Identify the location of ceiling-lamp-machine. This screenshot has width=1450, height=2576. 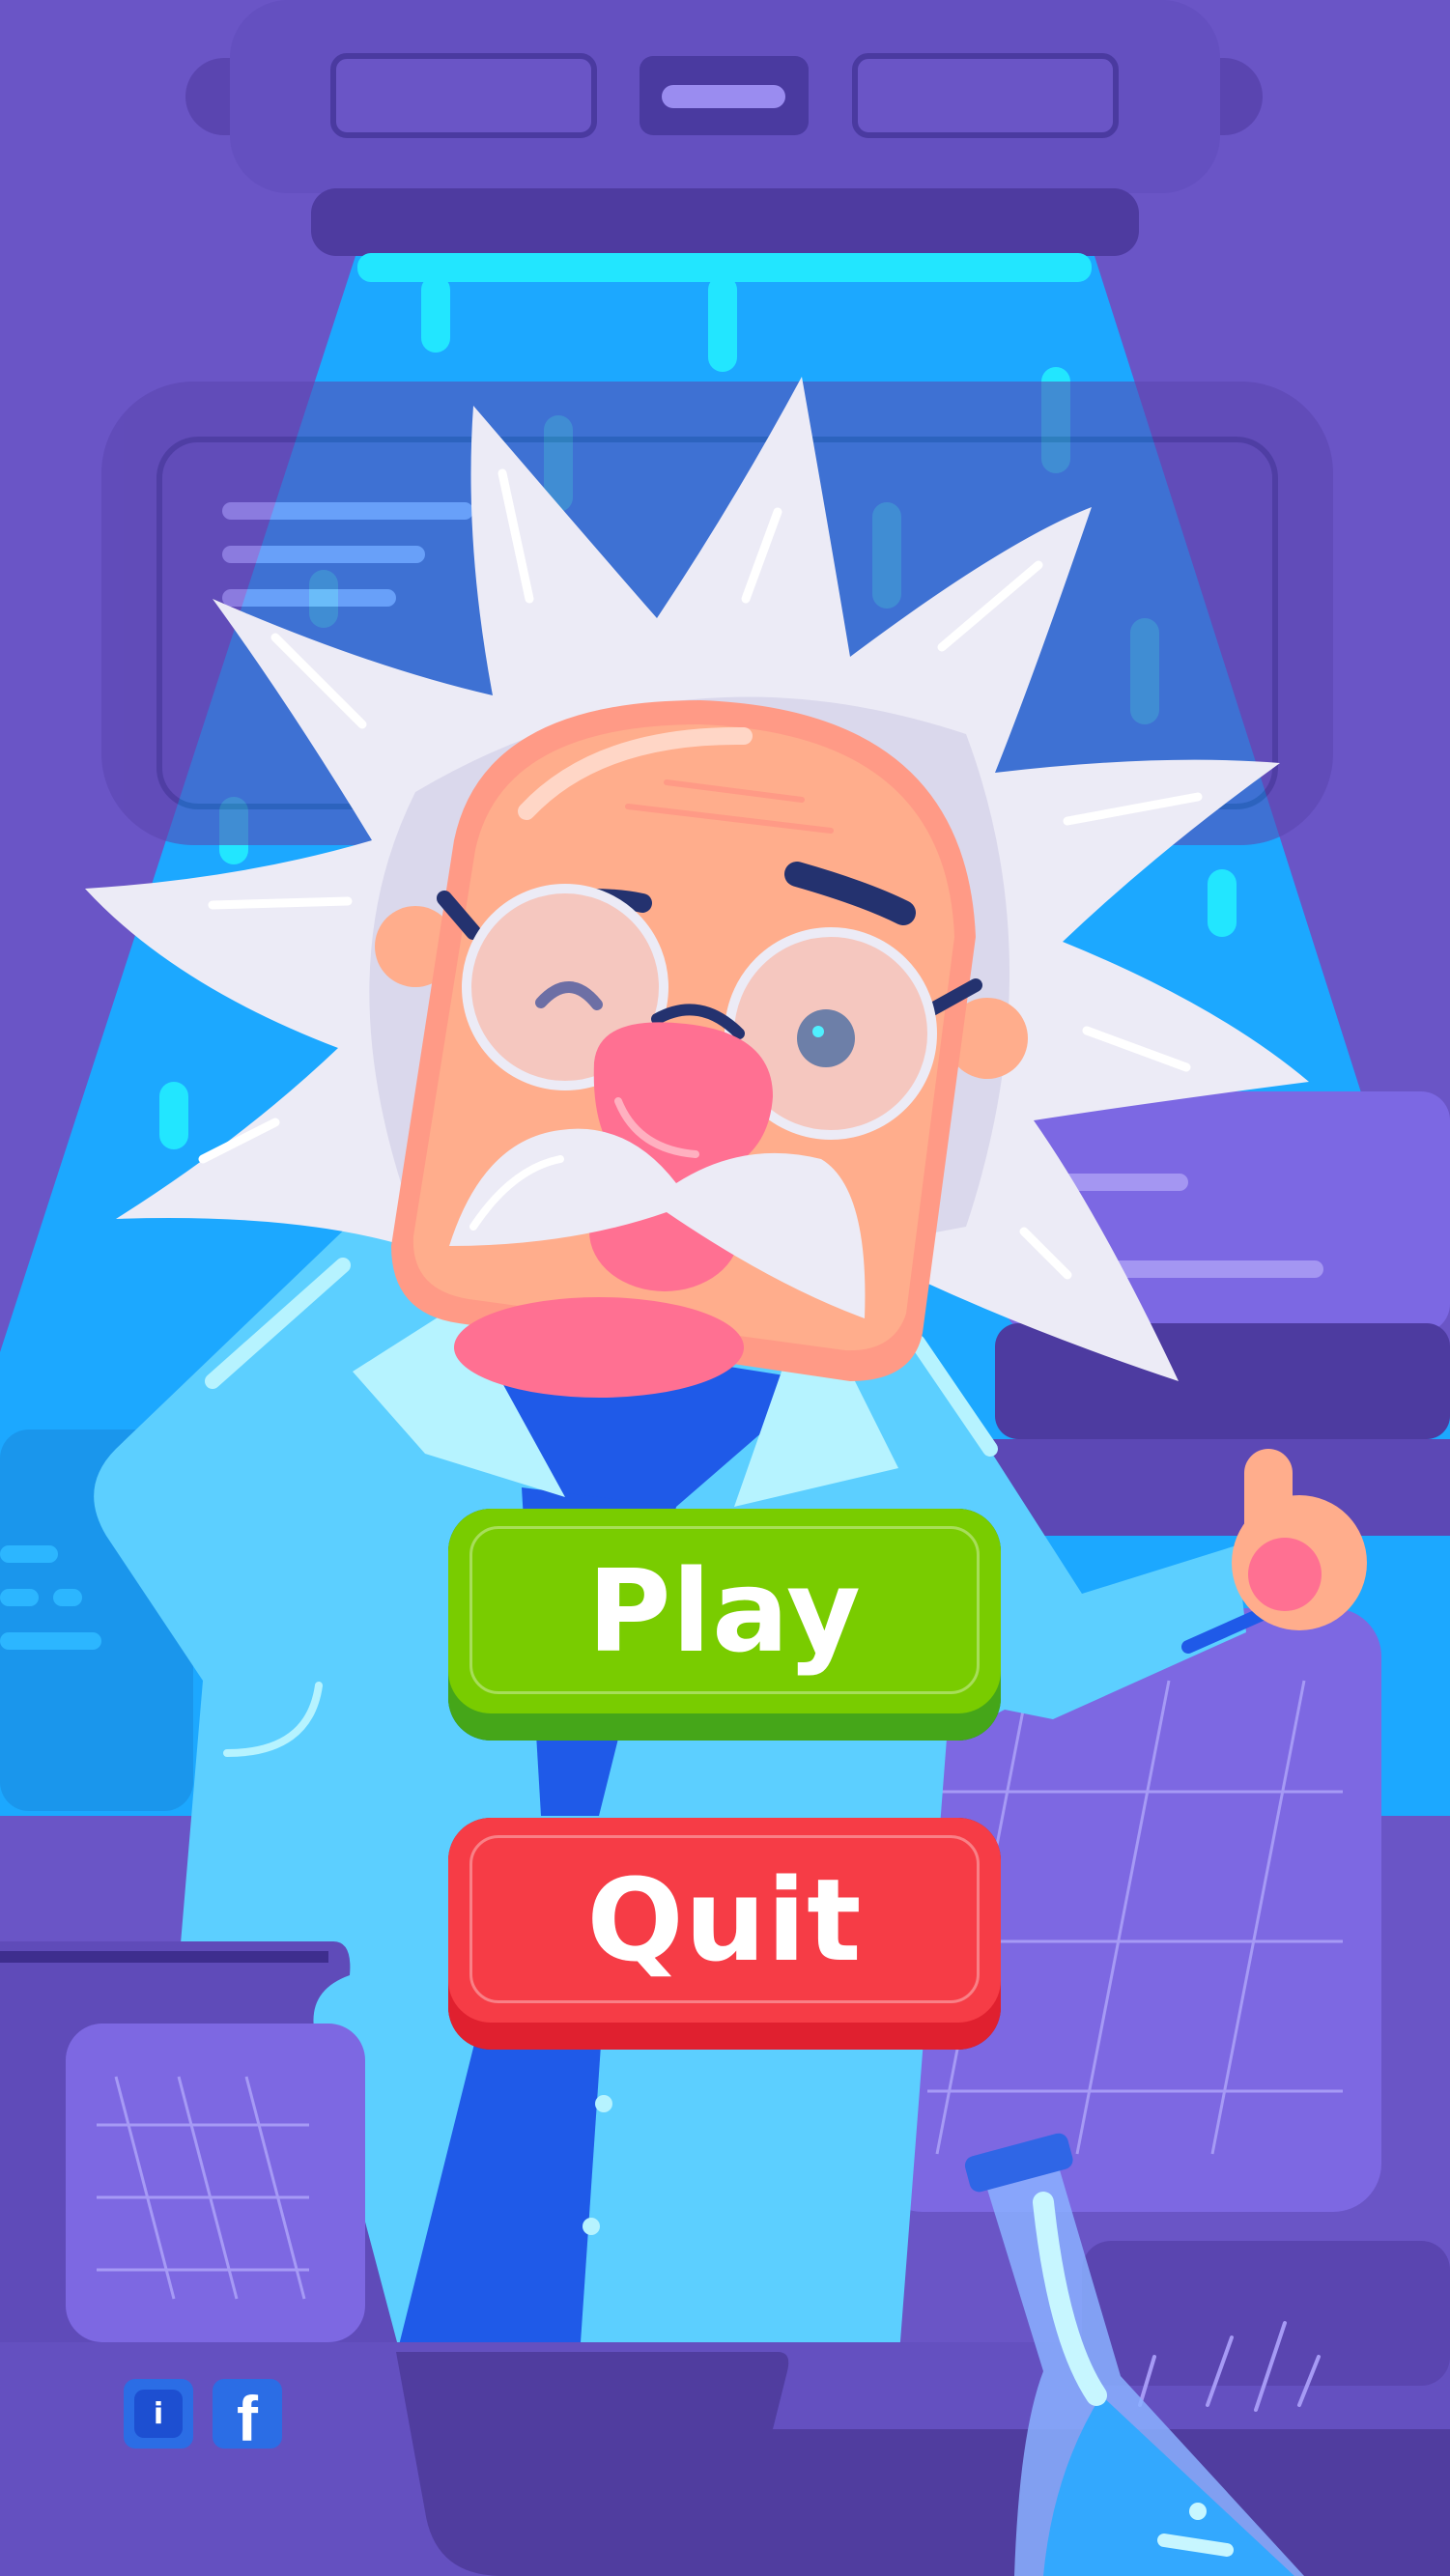
(724, 128).